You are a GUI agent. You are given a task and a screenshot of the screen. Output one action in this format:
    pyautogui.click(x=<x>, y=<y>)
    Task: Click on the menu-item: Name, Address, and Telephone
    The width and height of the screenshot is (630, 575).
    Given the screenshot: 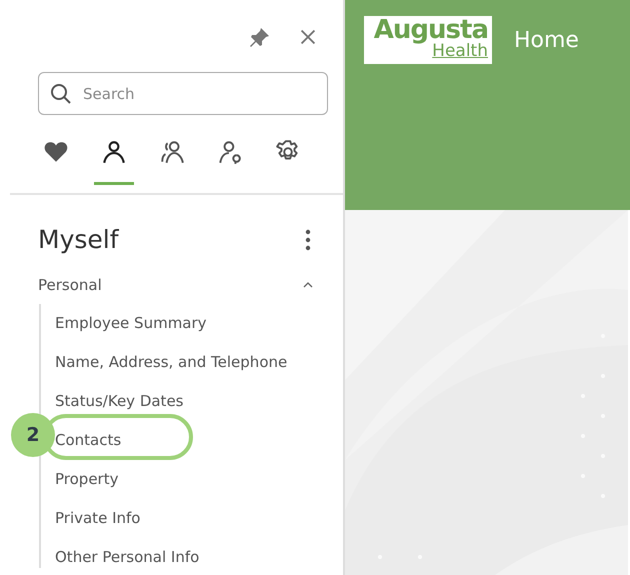 What is the action you would take?
    pyautogui.click(x=171, y=362)
    